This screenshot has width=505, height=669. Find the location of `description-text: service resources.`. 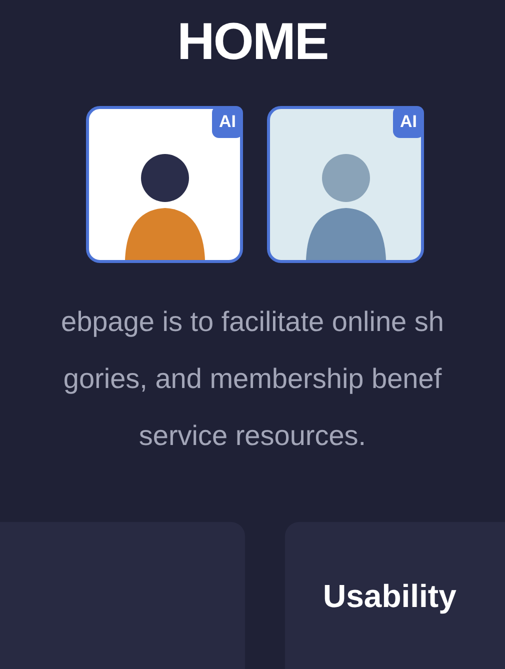

description-text: service resources. is located at coordinates (252, 436).